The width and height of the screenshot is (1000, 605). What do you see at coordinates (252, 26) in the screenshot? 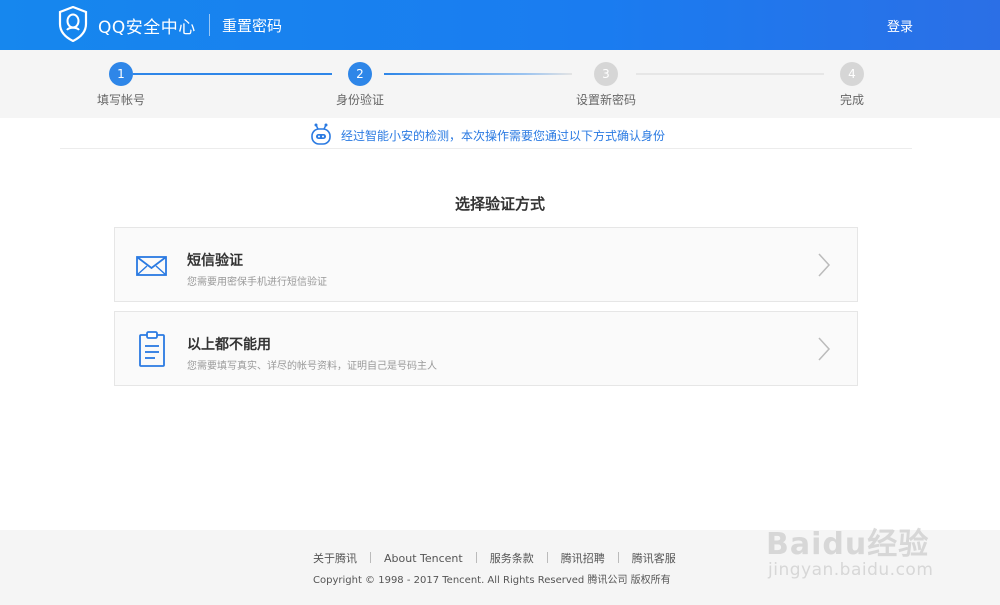
I see `page-title: 重置密码` at bounding box center [252, 26].